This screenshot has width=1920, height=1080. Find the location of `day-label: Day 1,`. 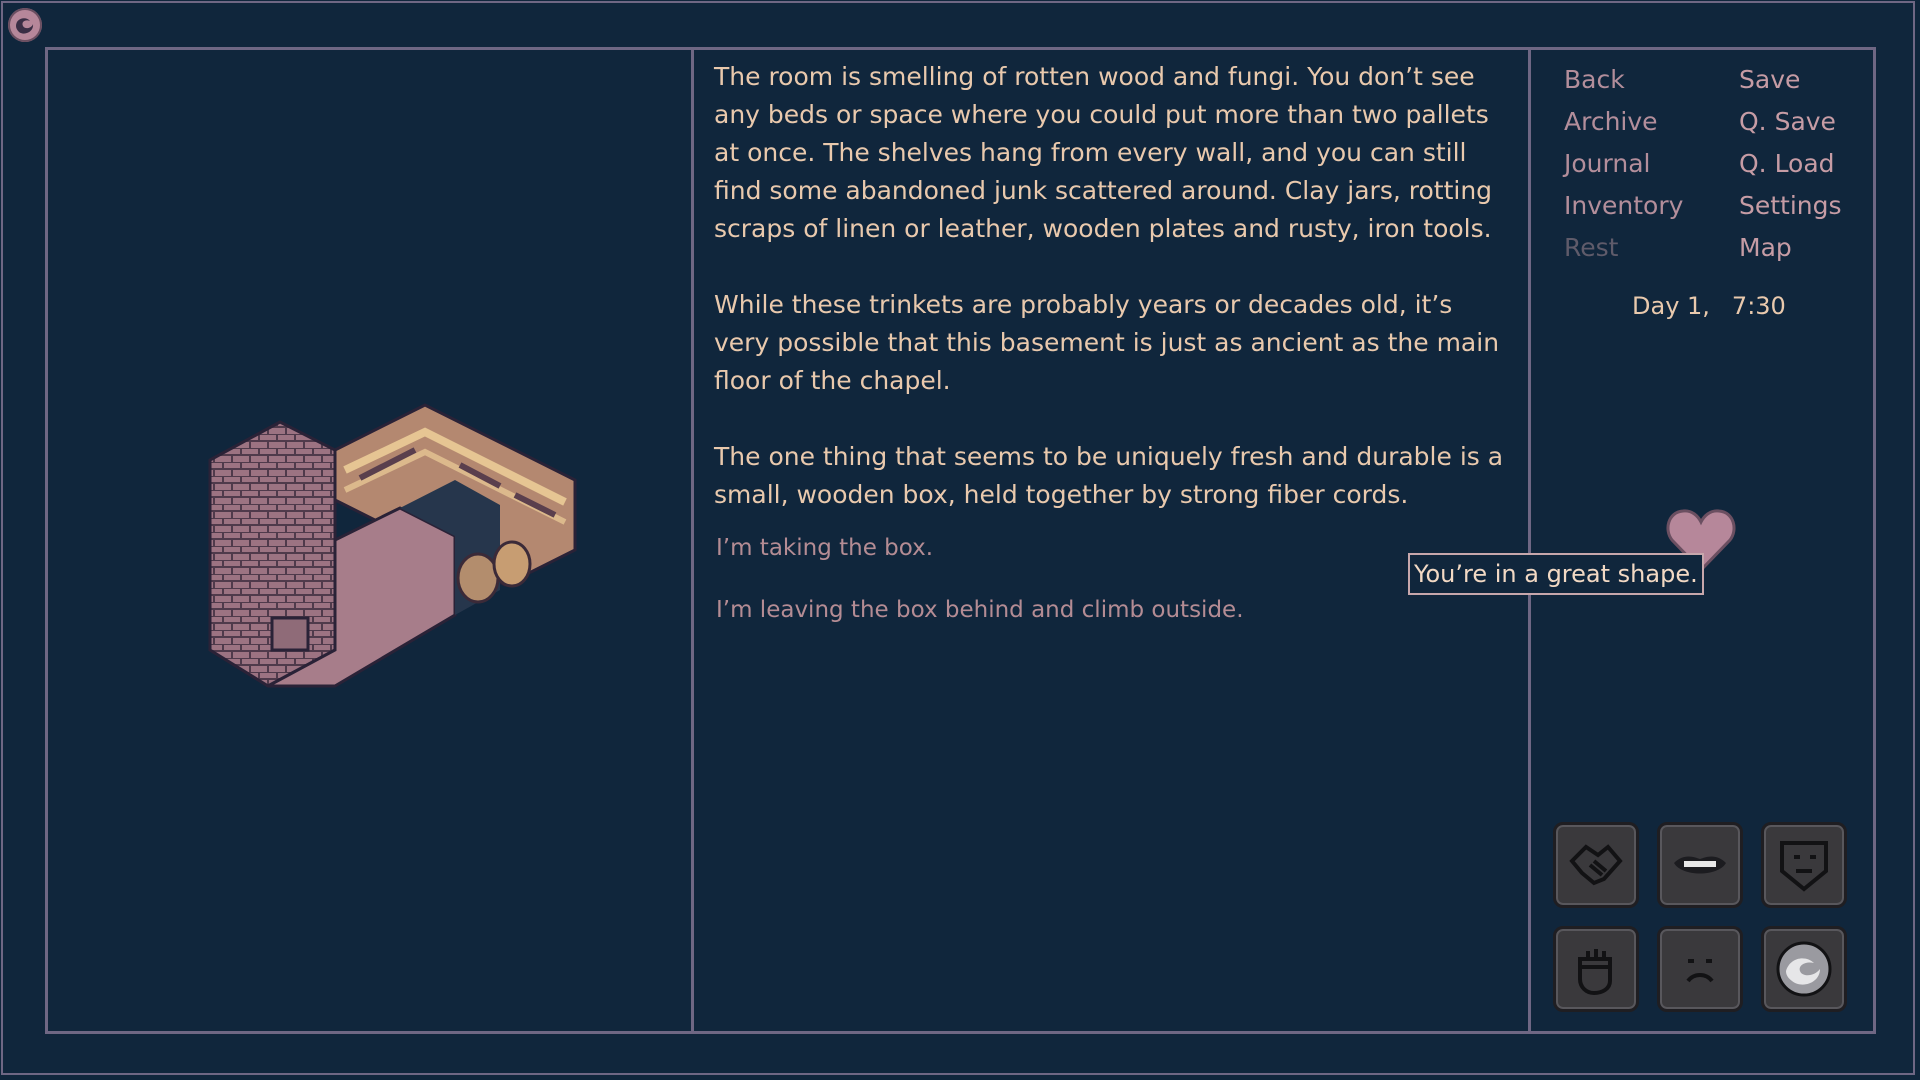

day-label: Day 1, is located at coordinates (1671, 306).